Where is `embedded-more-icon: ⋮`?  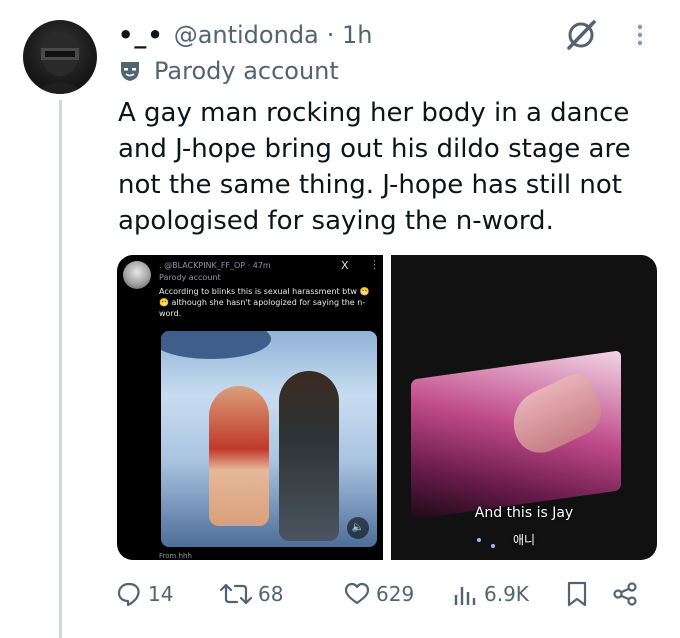
embedded-more-icon: ⋮ is located at coordinates (374, 264).